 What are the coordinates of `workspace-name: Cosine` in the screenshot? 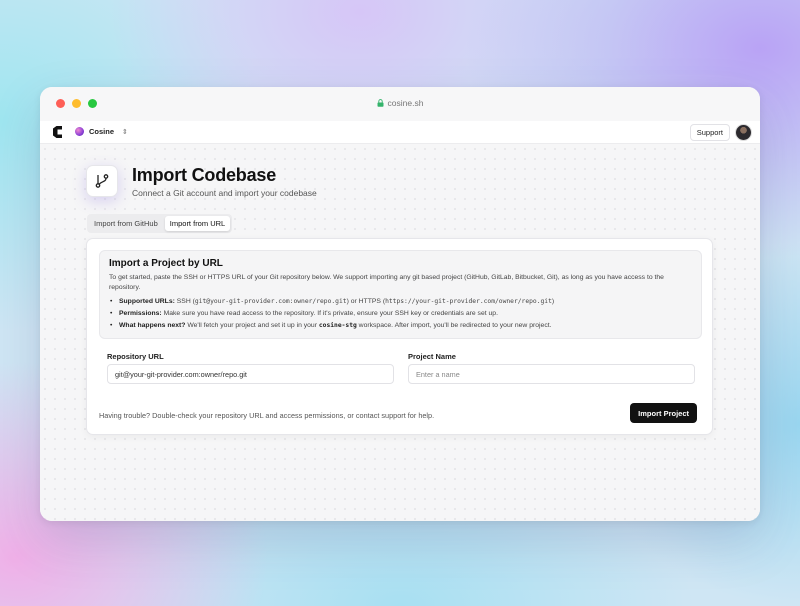 It's located at (102, 131).